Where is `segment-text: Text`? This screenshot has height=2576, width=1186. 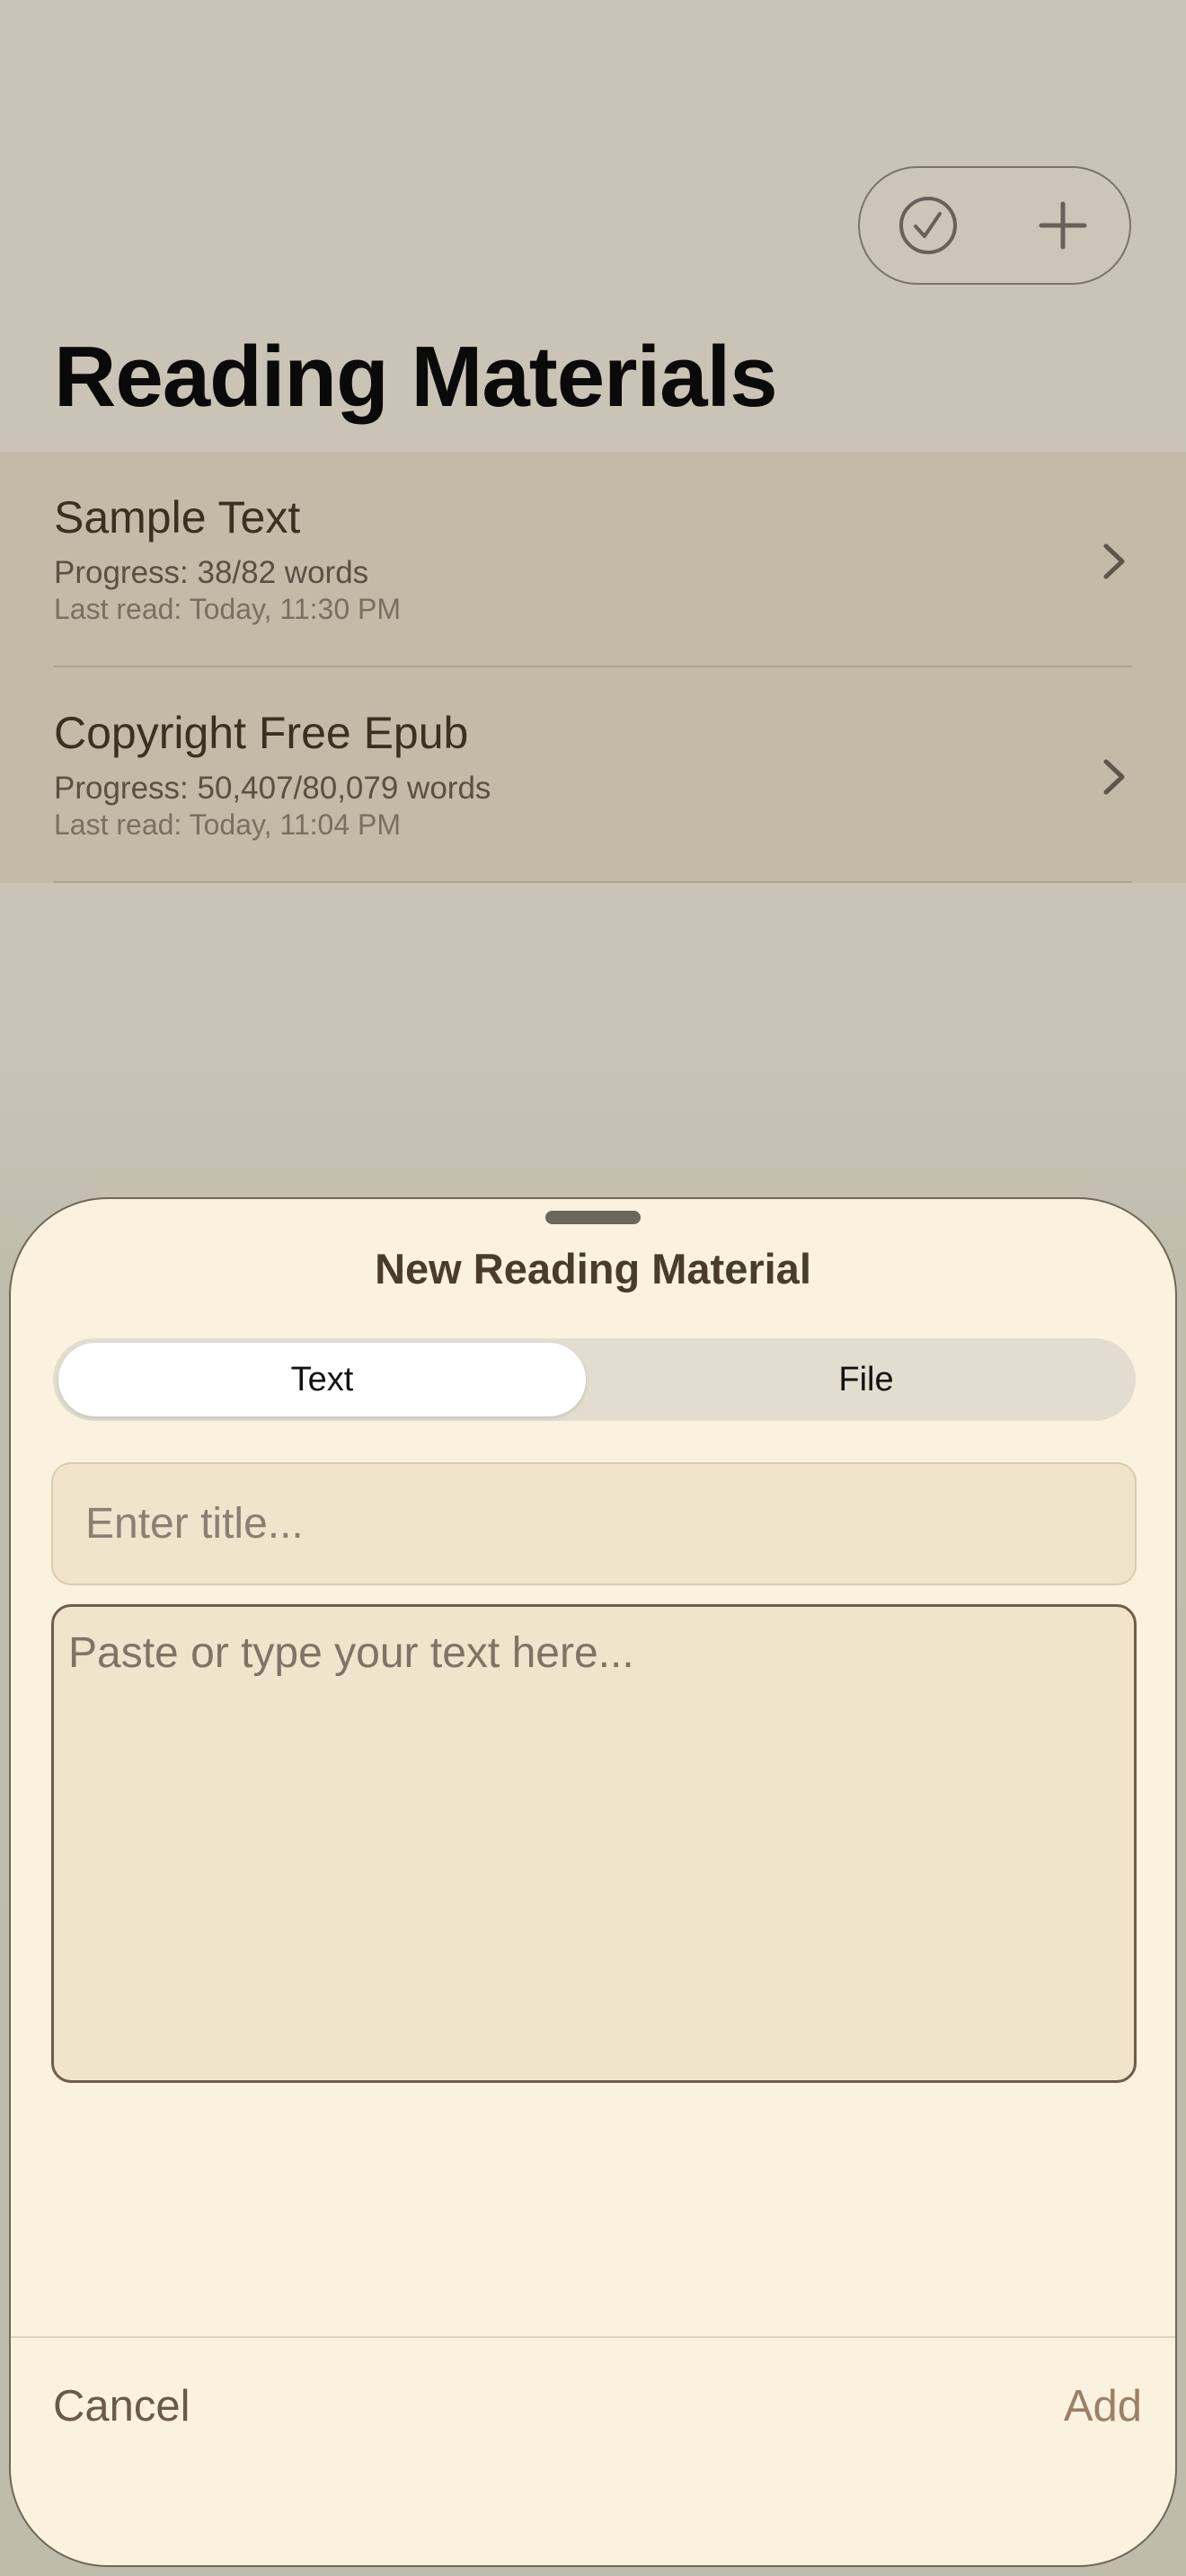
segment-text: Text is located at coordinates (322, 1379).